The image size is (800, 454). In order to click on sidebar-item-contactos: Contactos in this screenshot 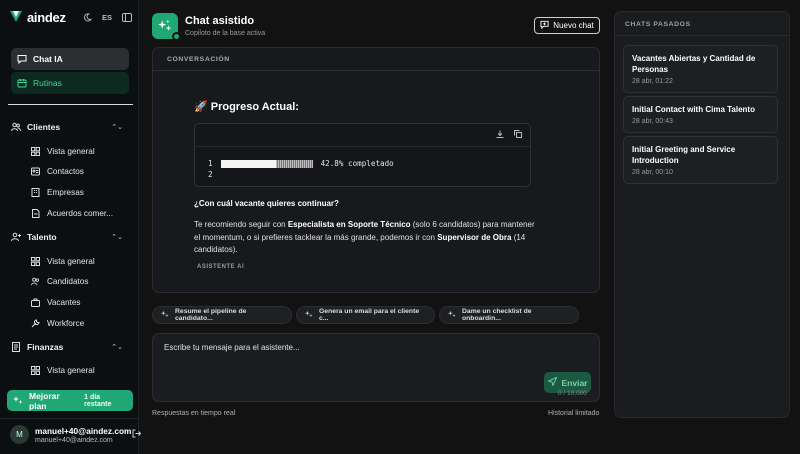, I will do `click(57, 171)`.